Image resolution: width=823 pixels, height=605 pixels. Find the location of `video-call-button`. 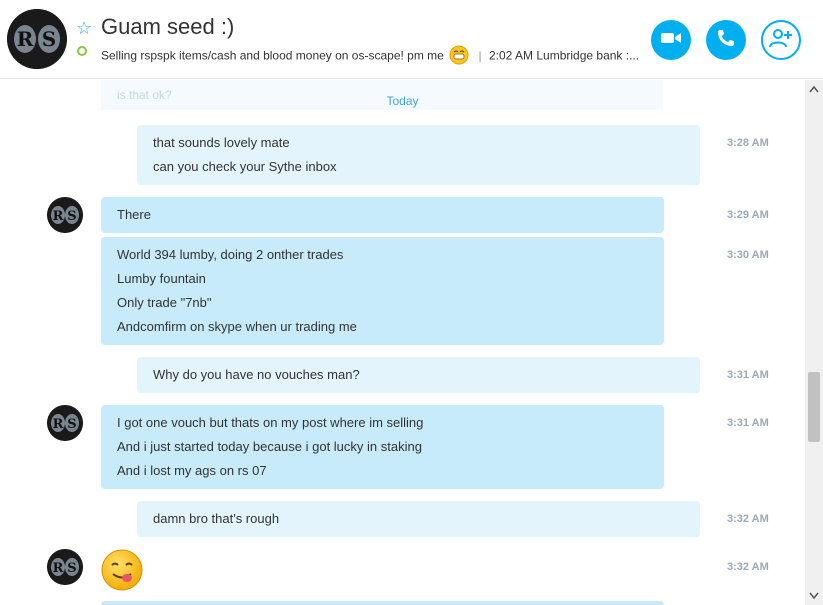

video-call-button is located at coordinates (671, 40).